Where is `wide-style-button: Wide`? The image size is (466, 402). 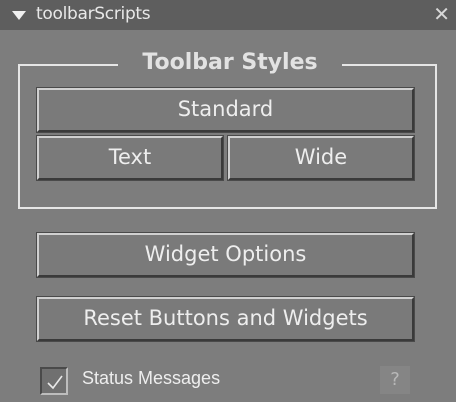
wide-style-button: Wide is located at coordinates (321, 158).